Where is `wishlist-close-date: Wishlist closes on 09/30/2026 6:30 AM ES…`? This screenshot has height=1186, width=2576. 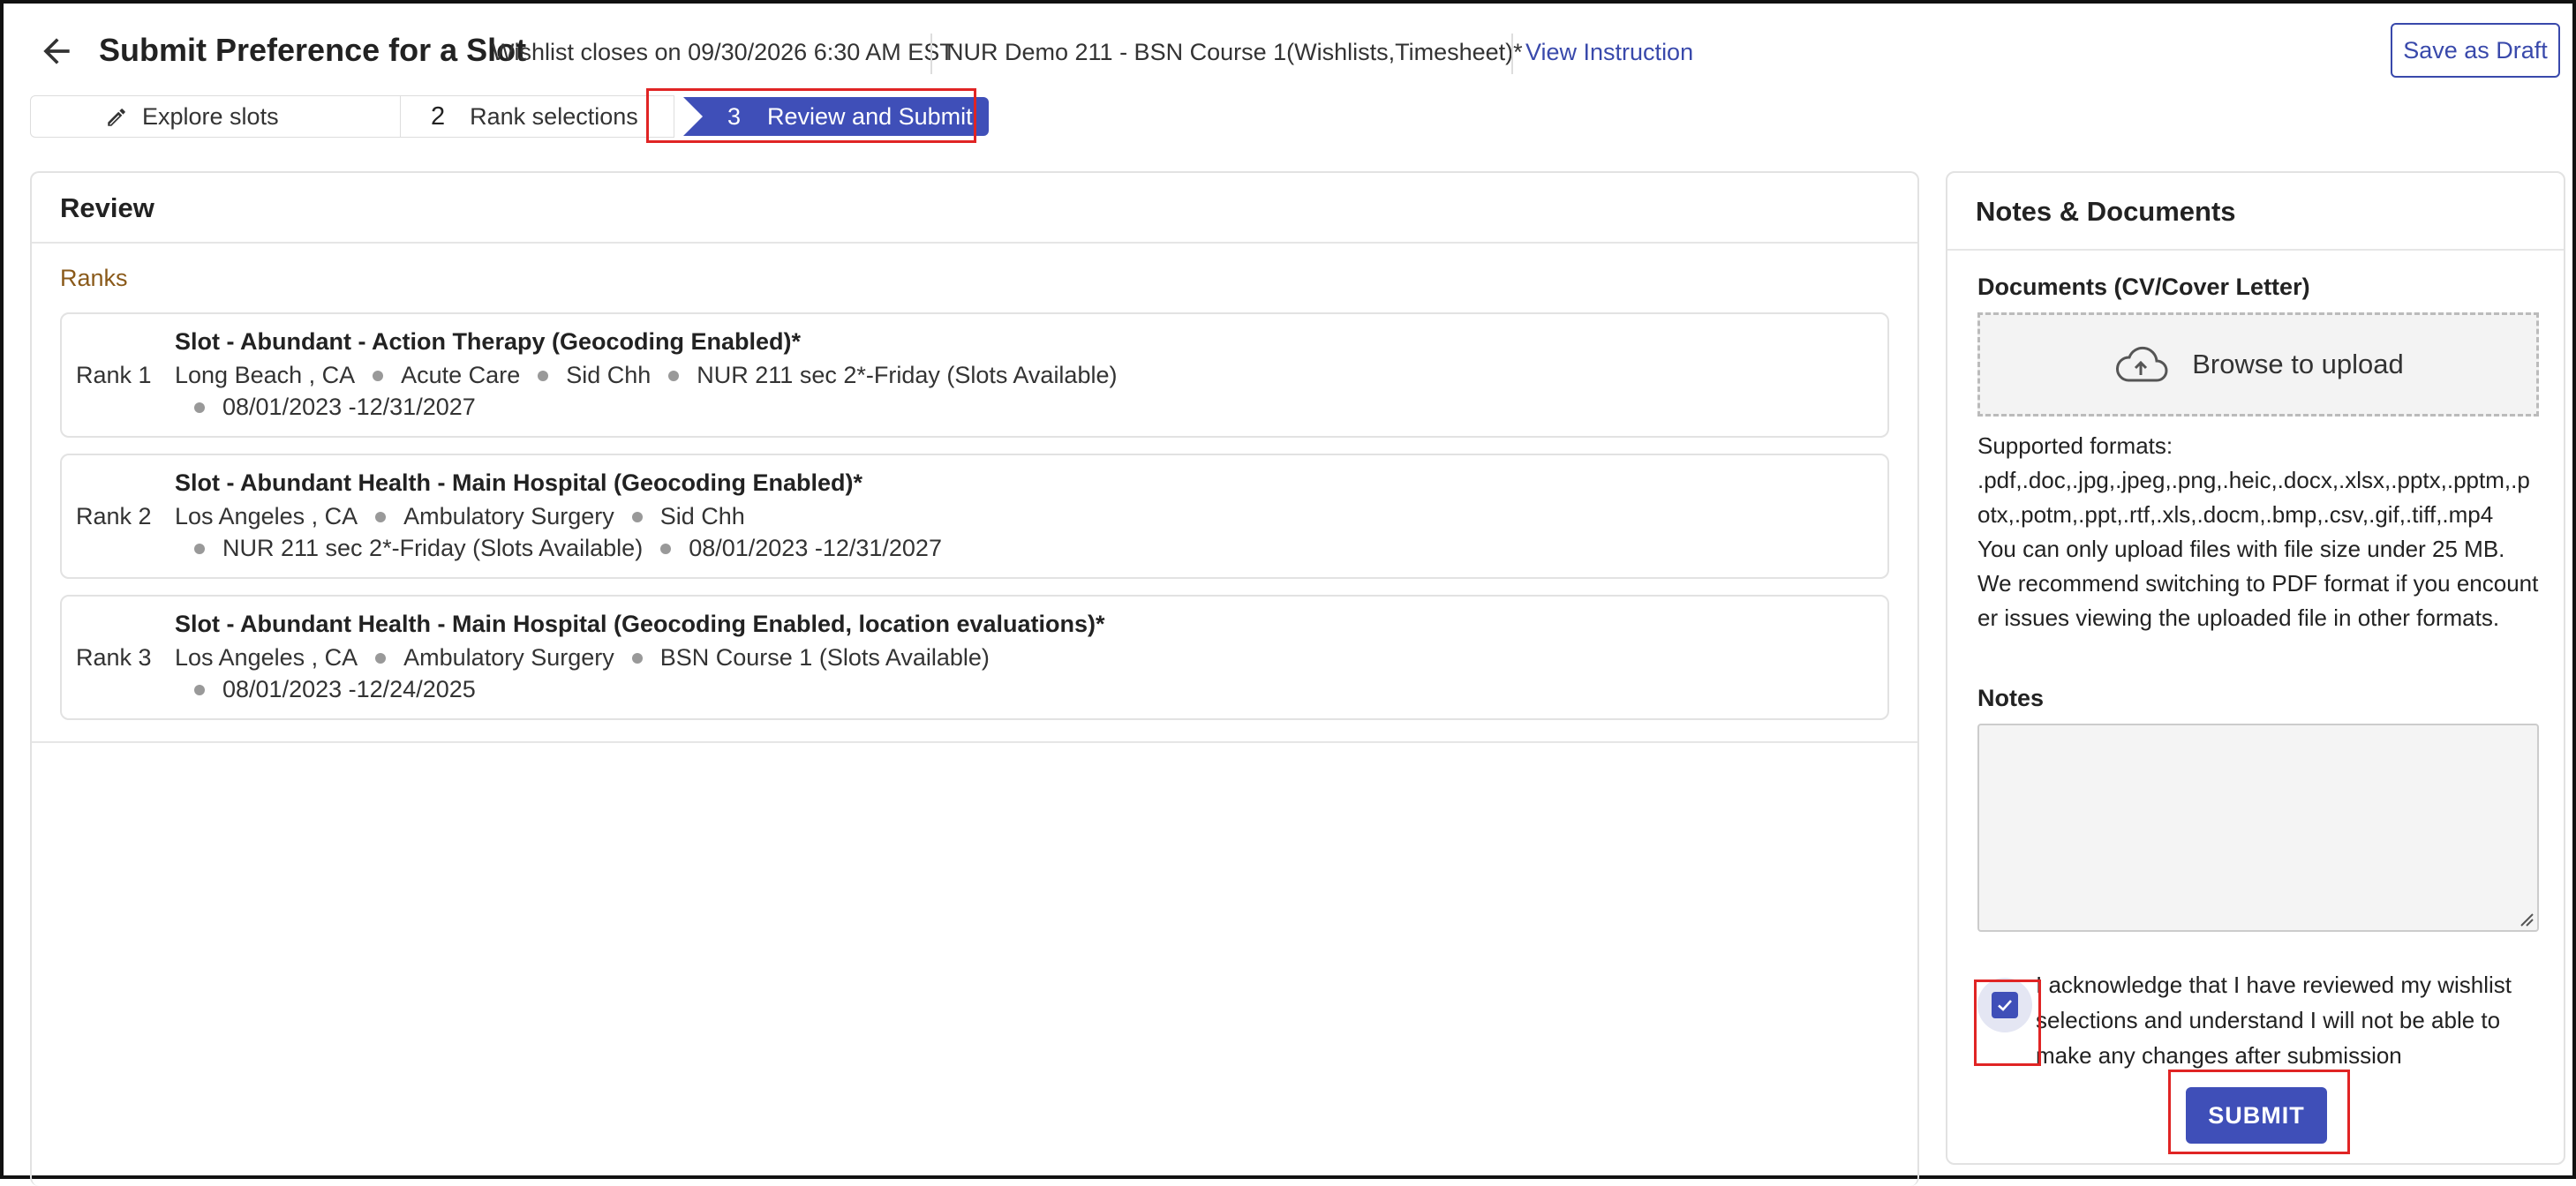
wishlist-close-date: Wishlist closes on 09/30/2026 6:30 AM ES… is located at coordinates (723, 52).